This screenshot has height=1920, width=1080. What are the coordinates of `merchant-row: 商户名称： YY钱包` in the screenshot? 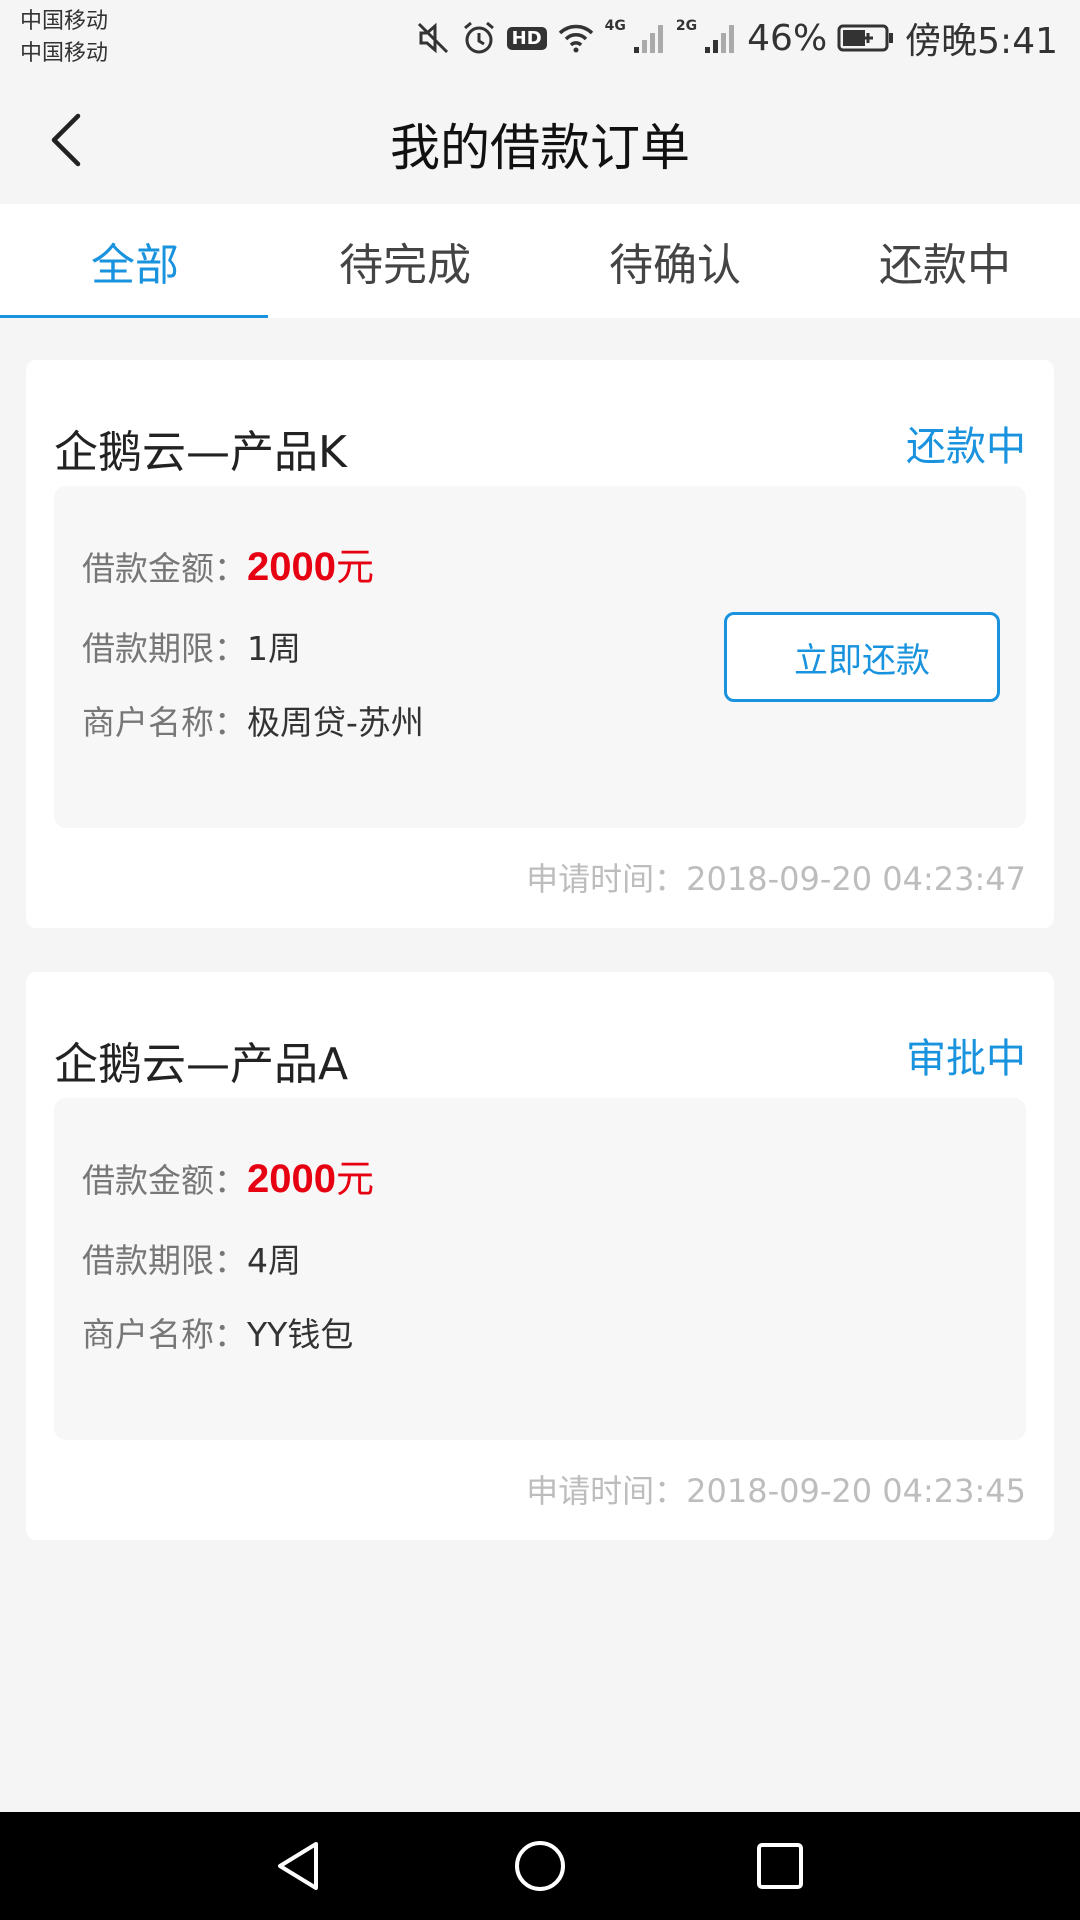 It's located at (217, 1332).